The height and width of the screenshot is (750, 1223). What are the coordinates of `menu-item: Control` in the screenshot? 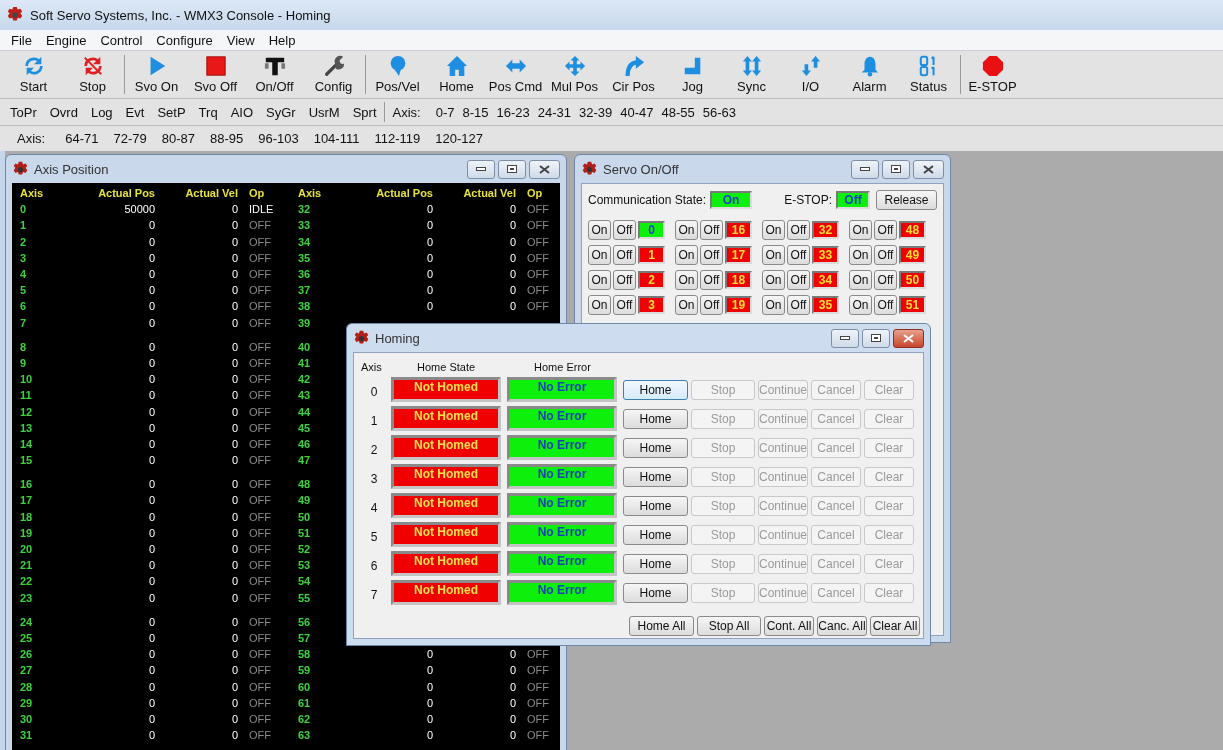 It's located at (121, 40).